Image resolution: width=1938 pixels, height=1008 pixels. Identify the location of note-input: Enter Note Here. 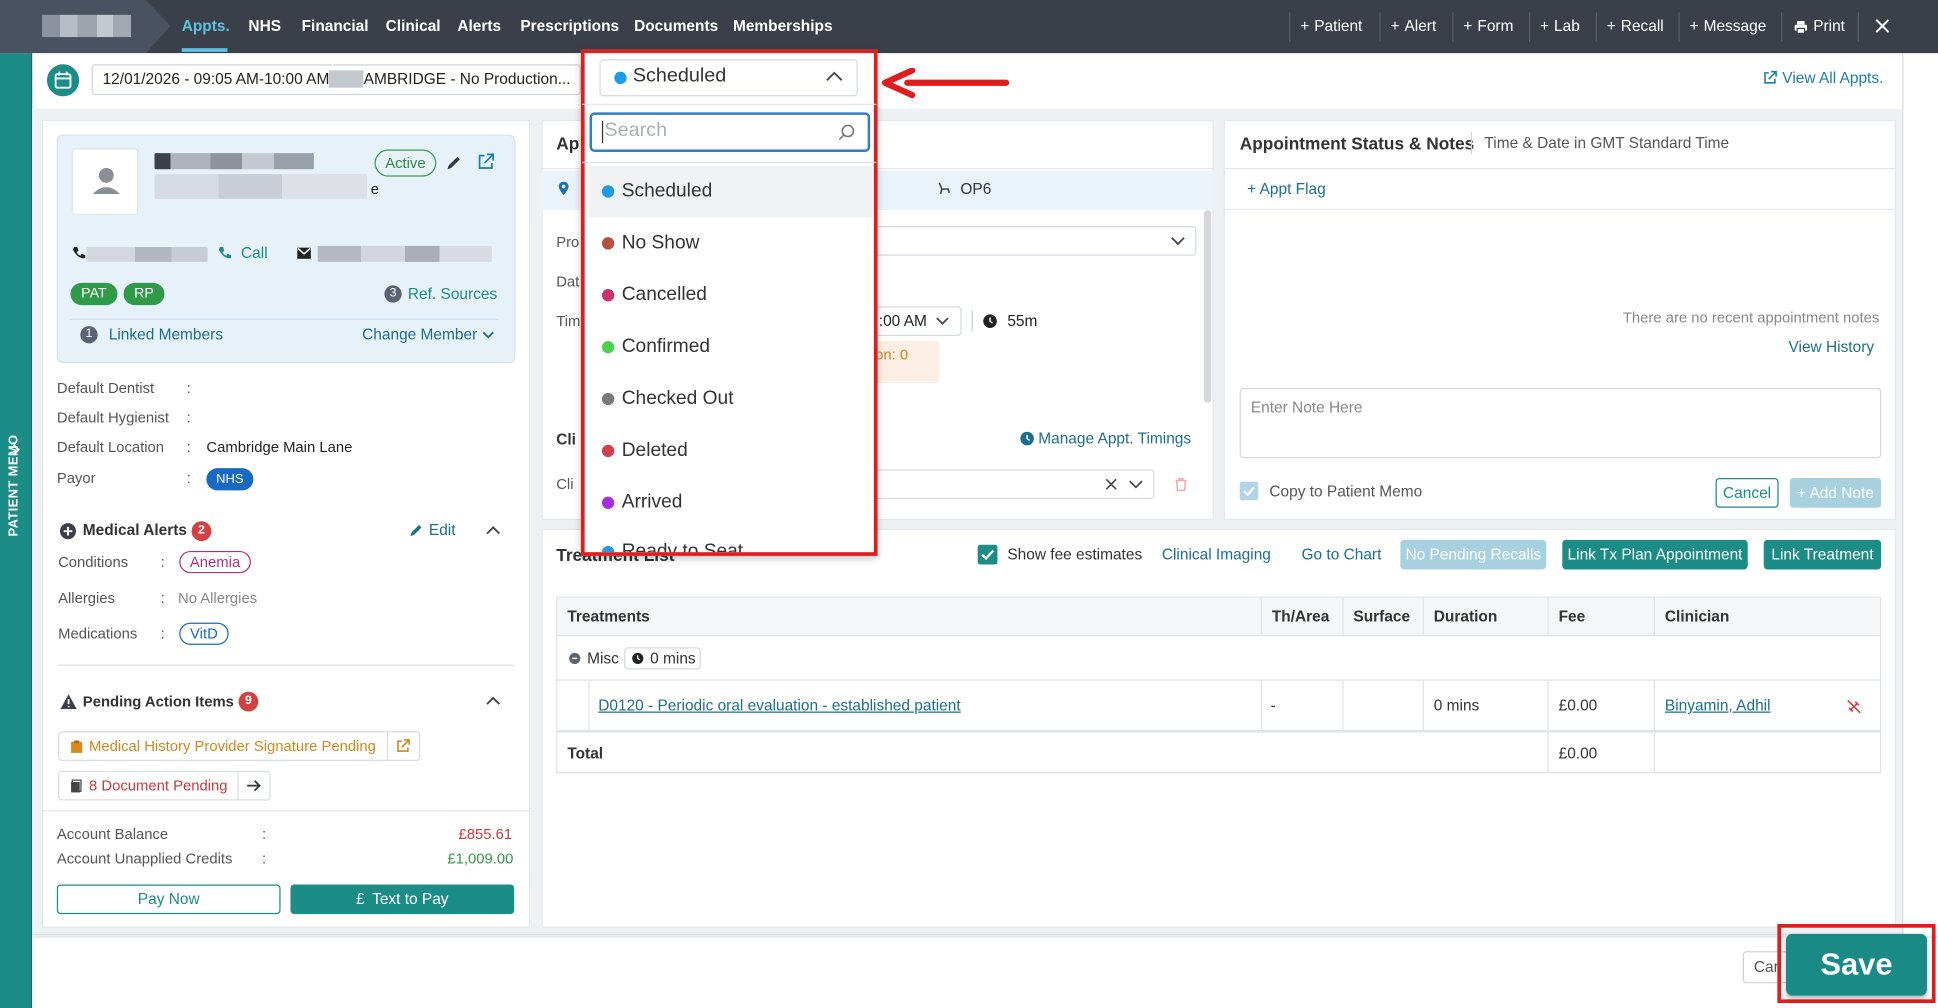
(1560, 423).